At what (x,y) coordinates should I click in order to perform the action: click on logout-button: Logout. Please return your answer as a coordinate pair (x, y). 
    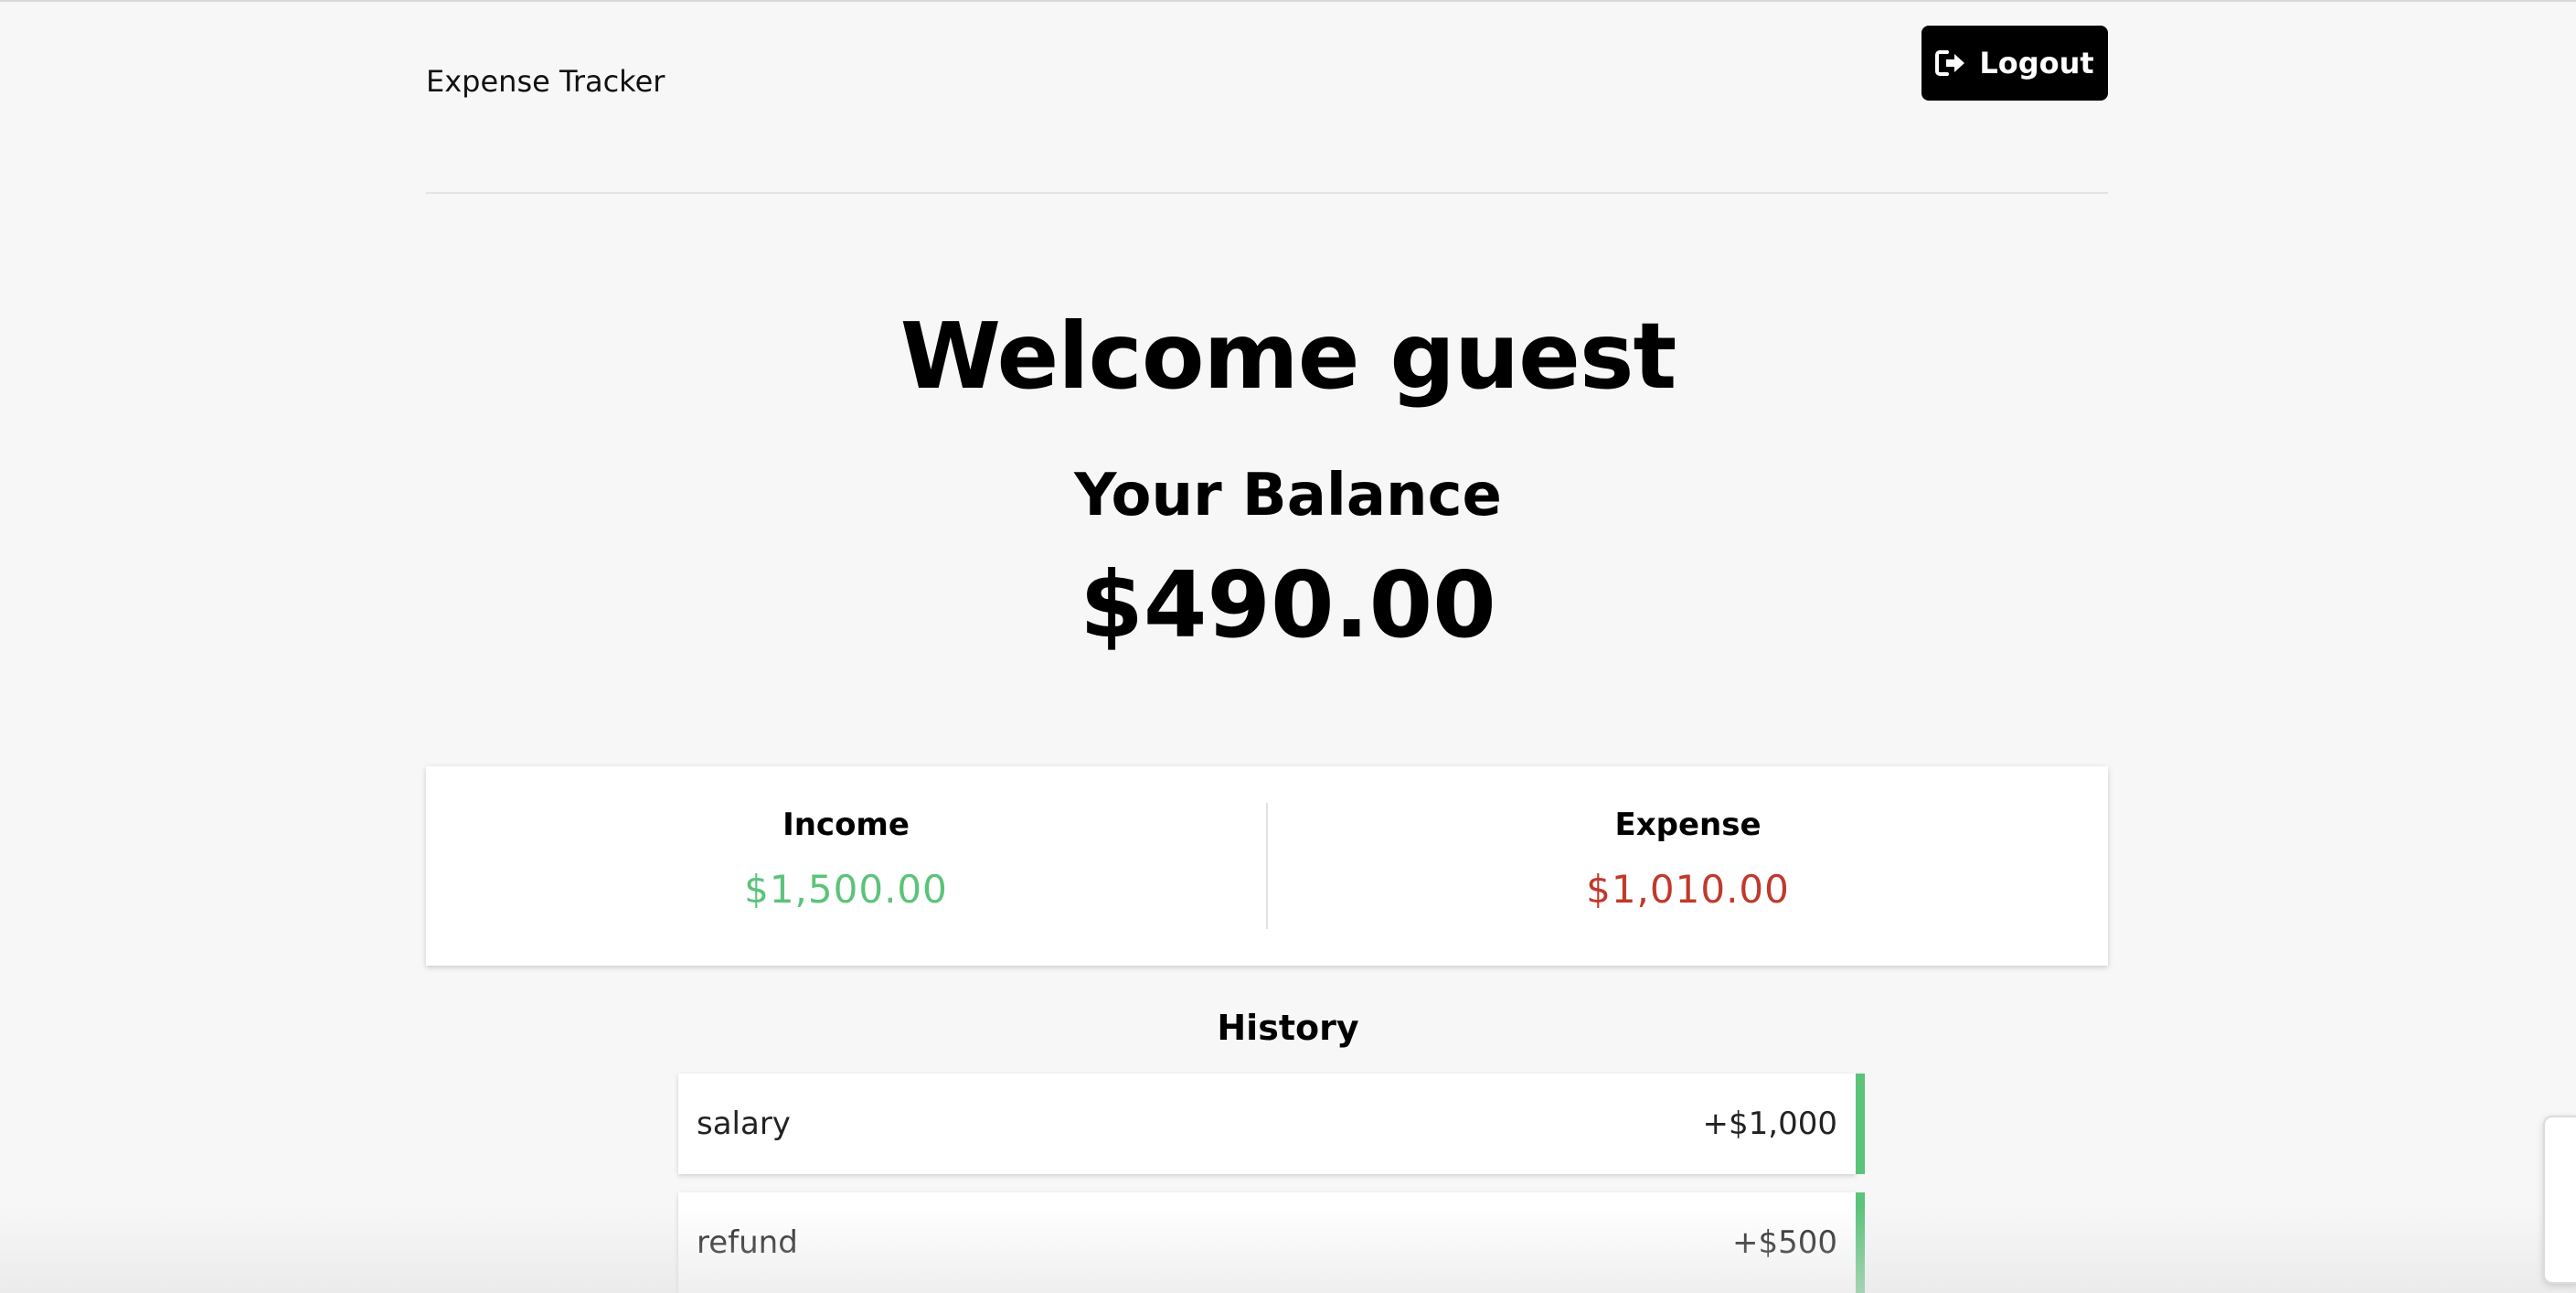
    Looking at the image, I should click on (2014, 63).